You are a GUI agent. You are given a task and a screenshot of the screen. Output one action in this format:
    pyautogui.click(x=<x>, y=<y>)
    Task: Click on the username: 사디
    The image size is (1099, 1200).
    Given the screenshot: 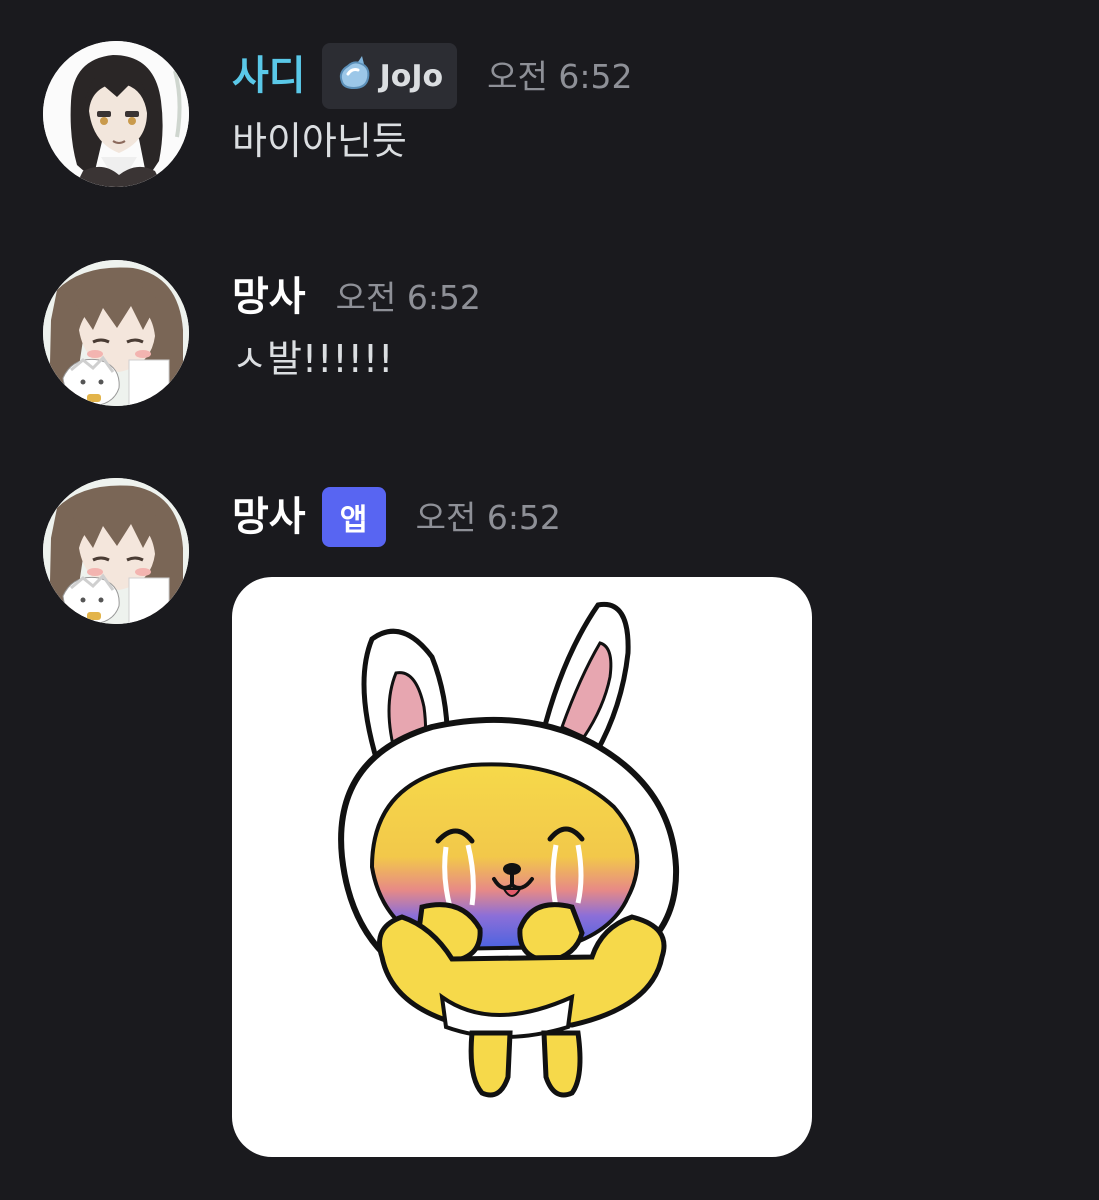 What is the action you would take?
    pyautogui.click(x=269, y=76)
    